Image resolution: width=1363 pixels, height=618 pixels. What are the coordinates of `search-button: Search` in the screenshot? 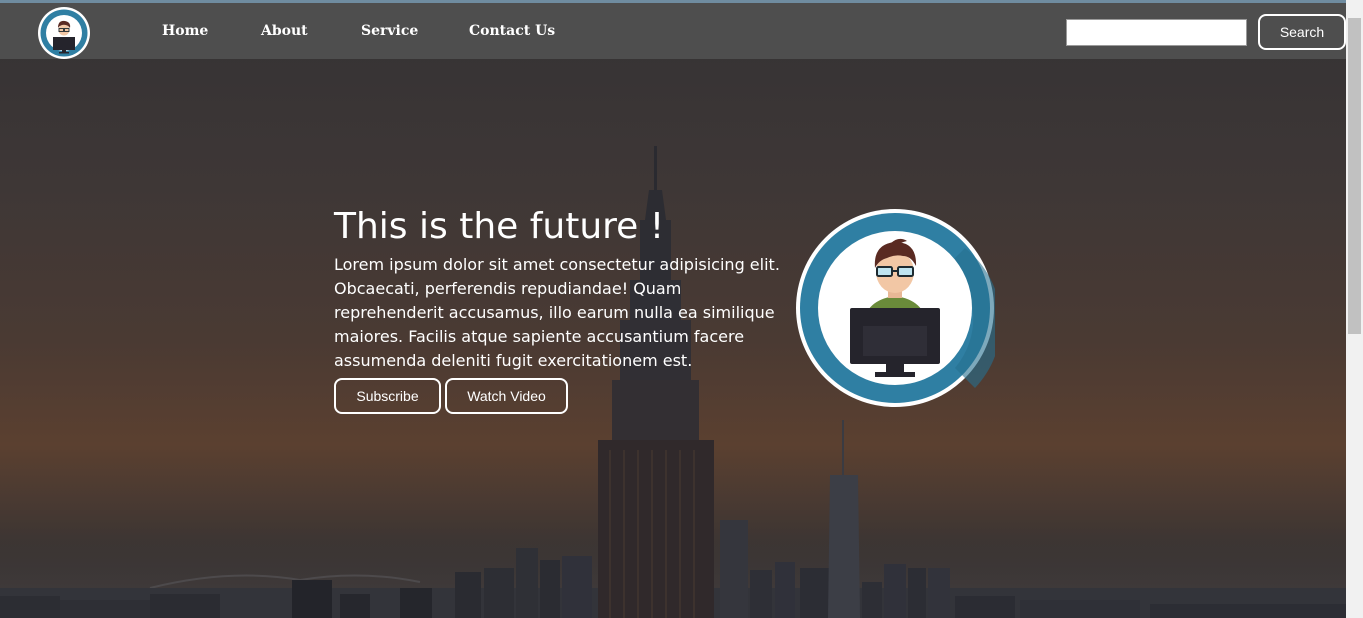 It's located at (1302, 32).